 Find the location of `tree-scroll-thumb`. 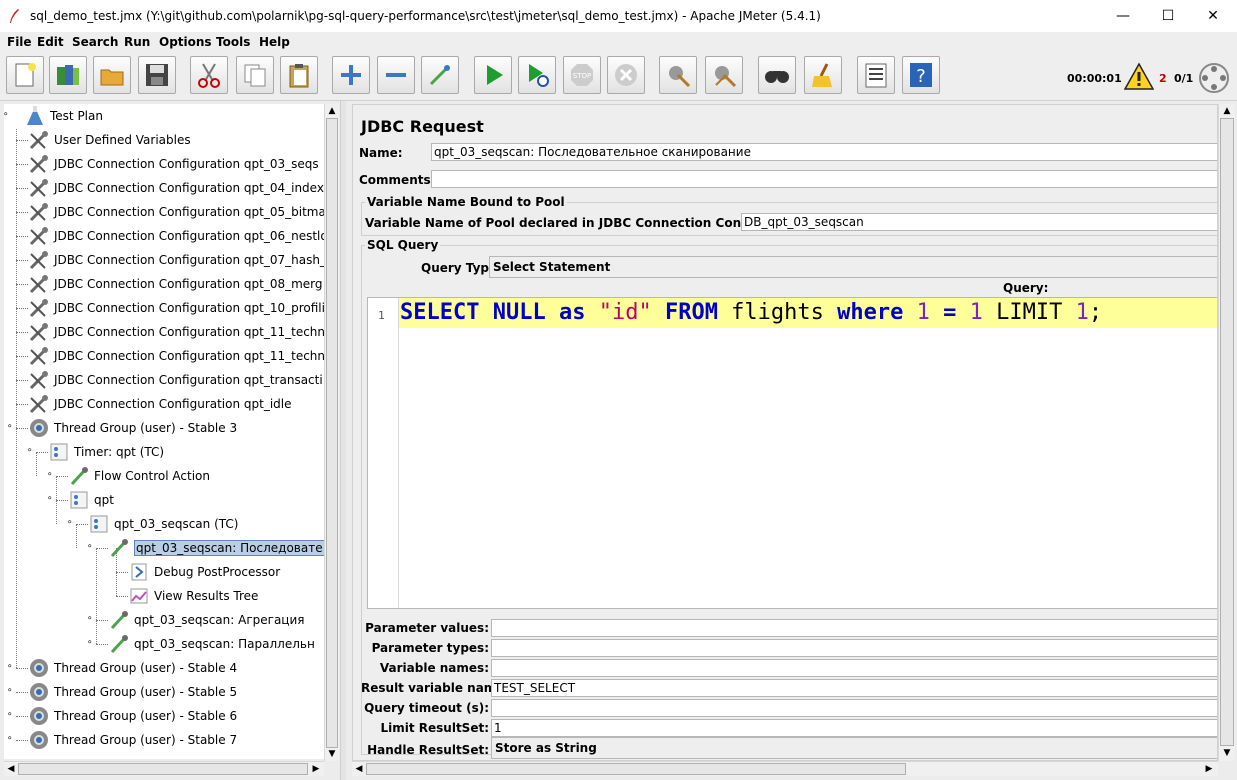

tree-scroll-thumb is located at coordinates (332, 433).